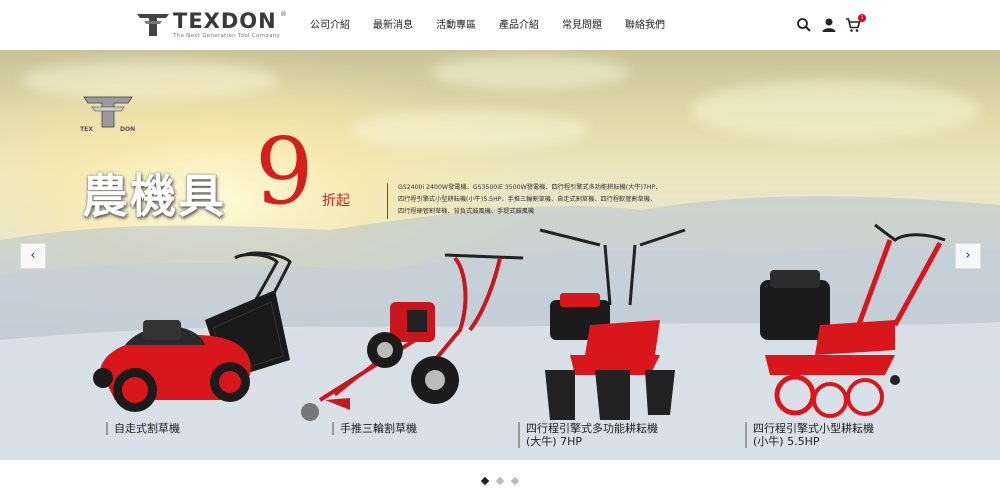 The image size is (1000, 500). I want to click on hero-title: 農機具, so click(154, 196).